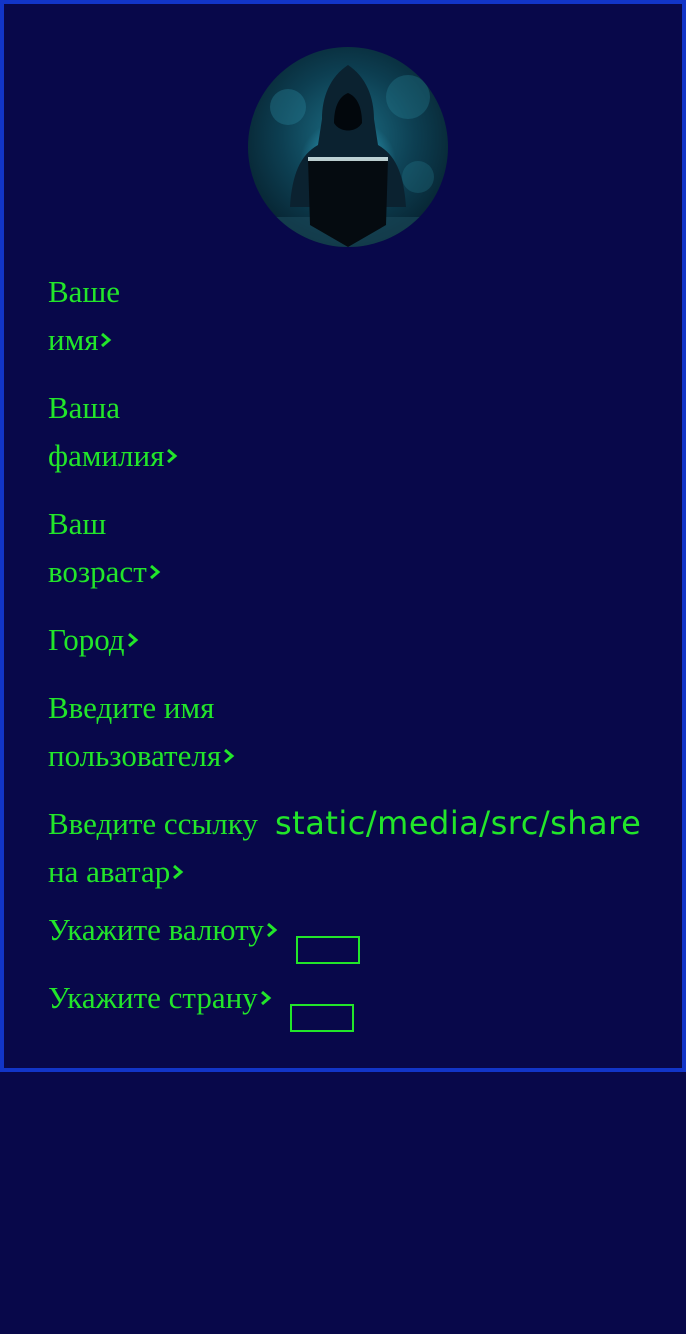 The width and height of the screenshot is (686, 1334). I want to click on city-label: Город, so click(86, 639).